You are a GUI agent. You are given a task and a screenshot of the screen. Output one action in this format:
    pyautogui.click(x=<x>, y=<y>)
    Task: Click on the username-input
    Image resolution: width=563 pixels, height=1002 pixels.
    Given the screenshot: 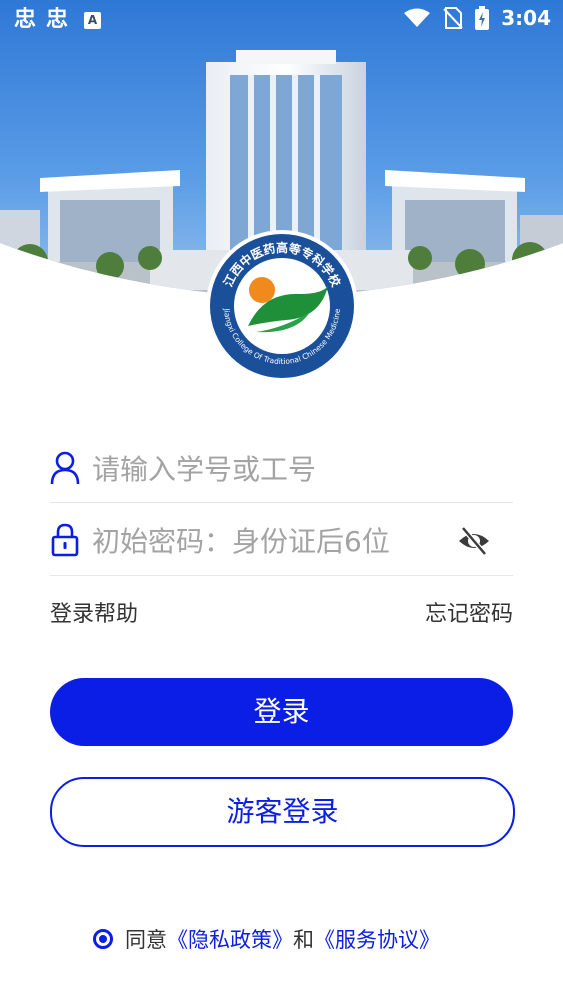 What is the action you would take?
    pyautogui.click(x=277, y=469)
    